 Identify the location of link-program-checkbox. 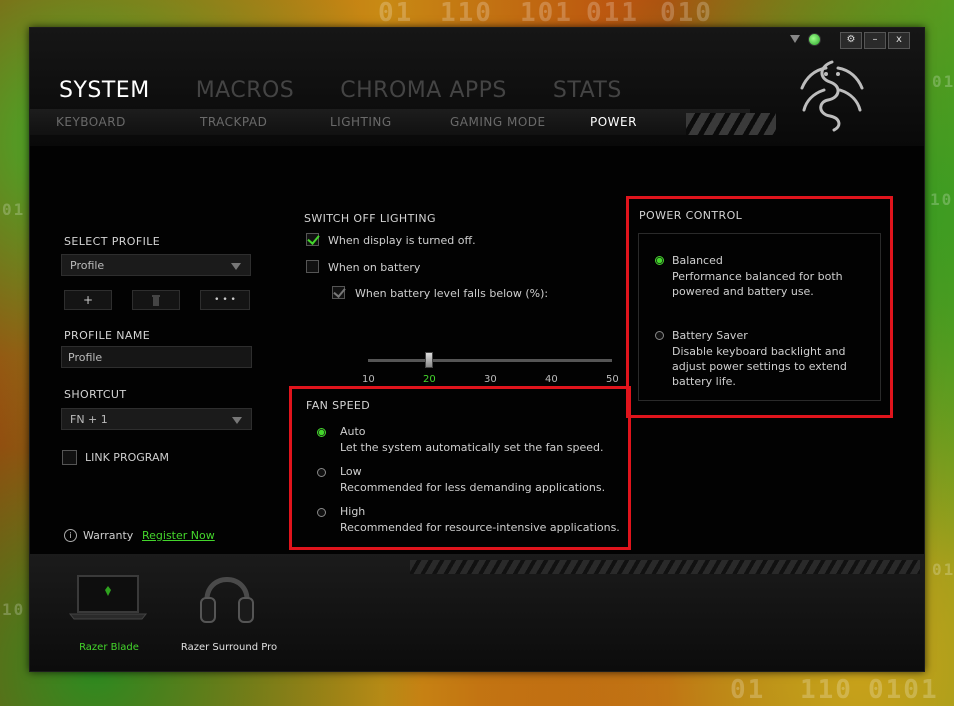
(69, 457).